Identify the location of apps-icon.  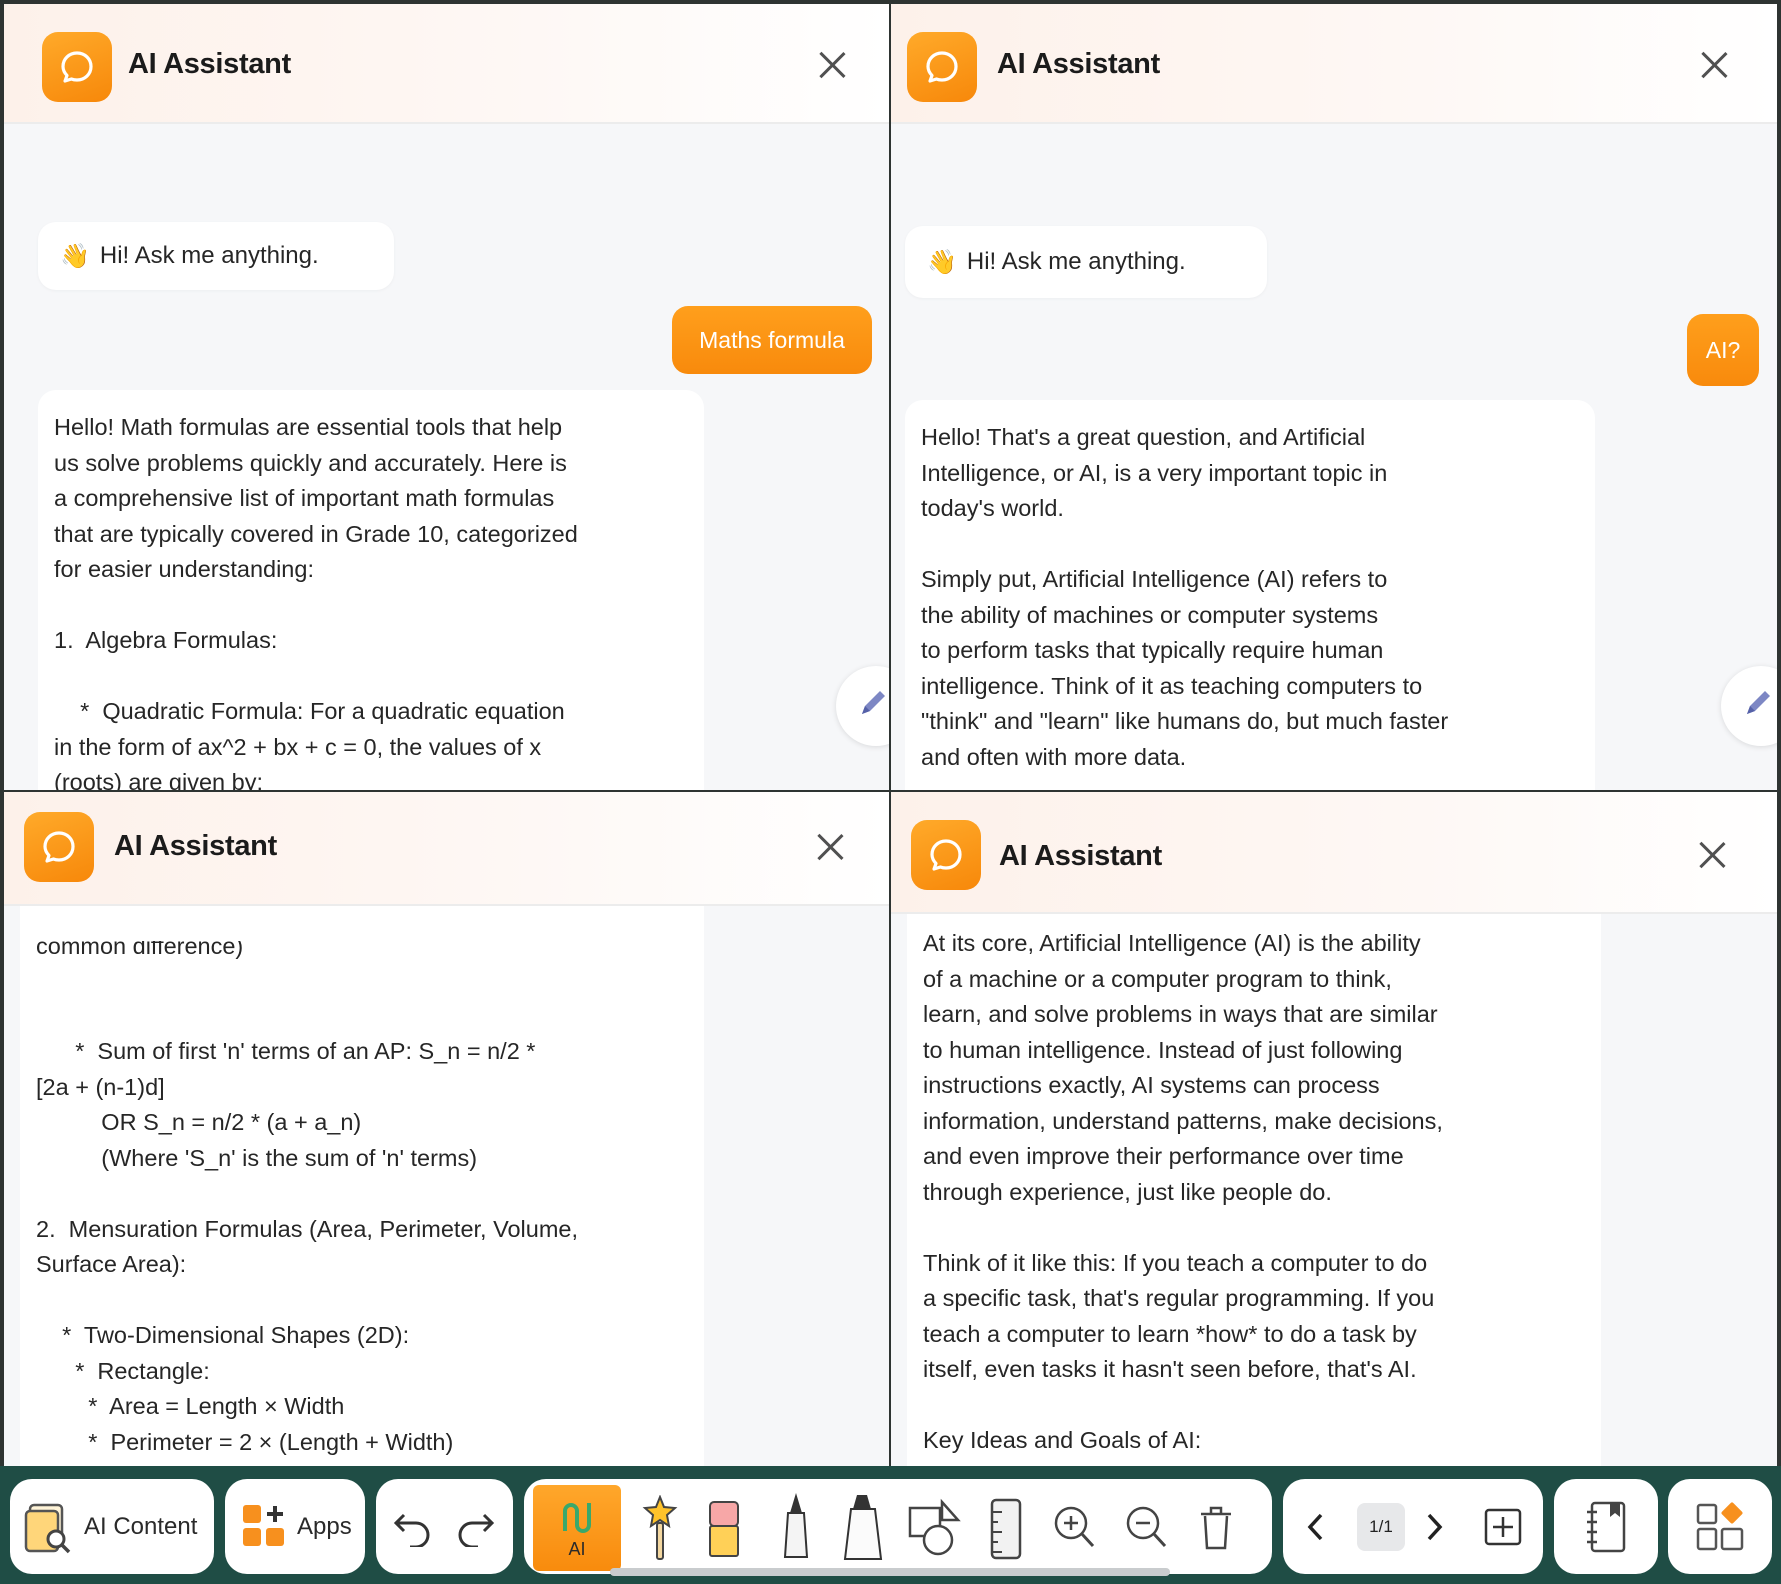
(264, 1526).